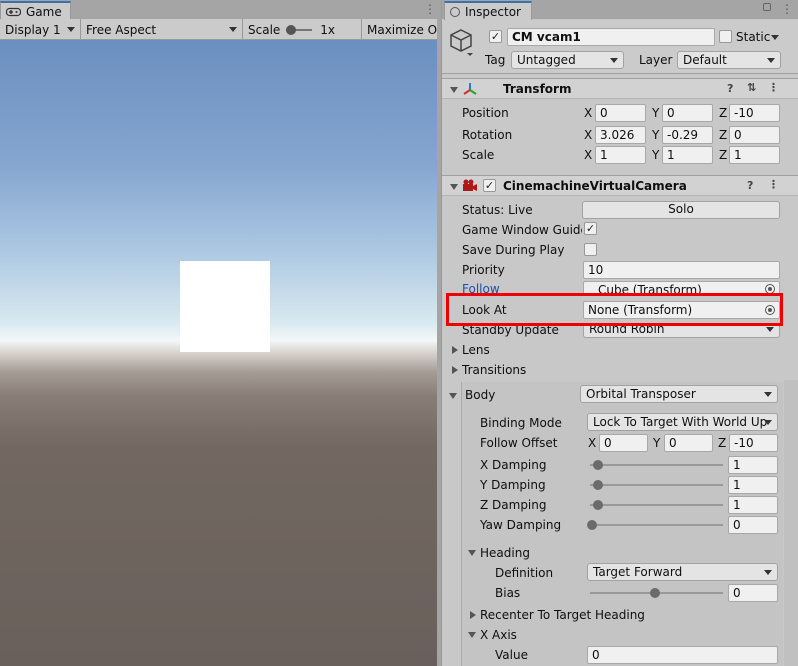  What do you see at coordinates (476, 350) in the screenshot?
I see `lens-foldout: Lens` at bounding box center [476, 350].